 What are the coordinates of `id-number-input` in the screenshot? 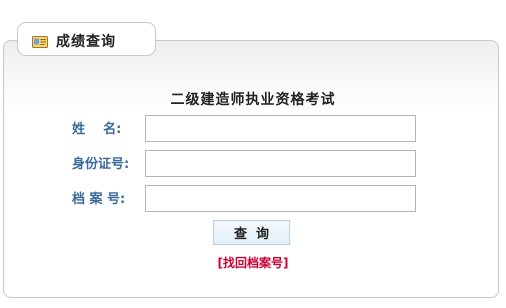 It's located at (280, 163).